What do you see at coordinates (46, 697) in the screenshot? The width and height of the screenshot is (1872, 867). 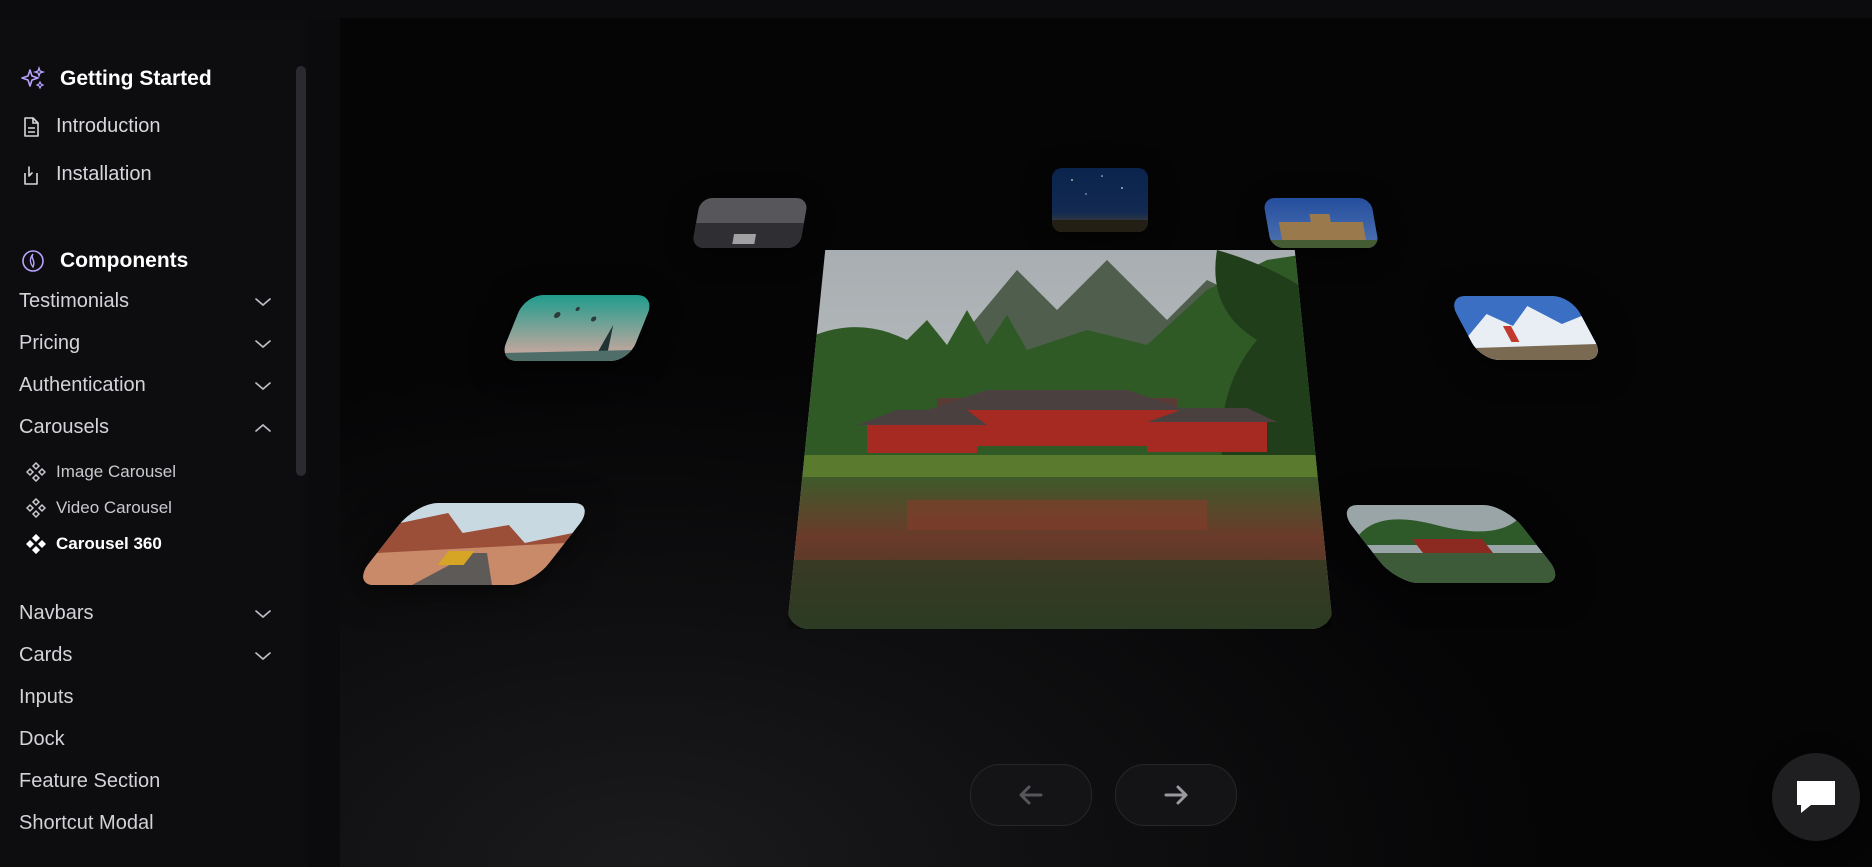 I see `sidebar-item-label: Inputs` at bounding box center [46, 697].